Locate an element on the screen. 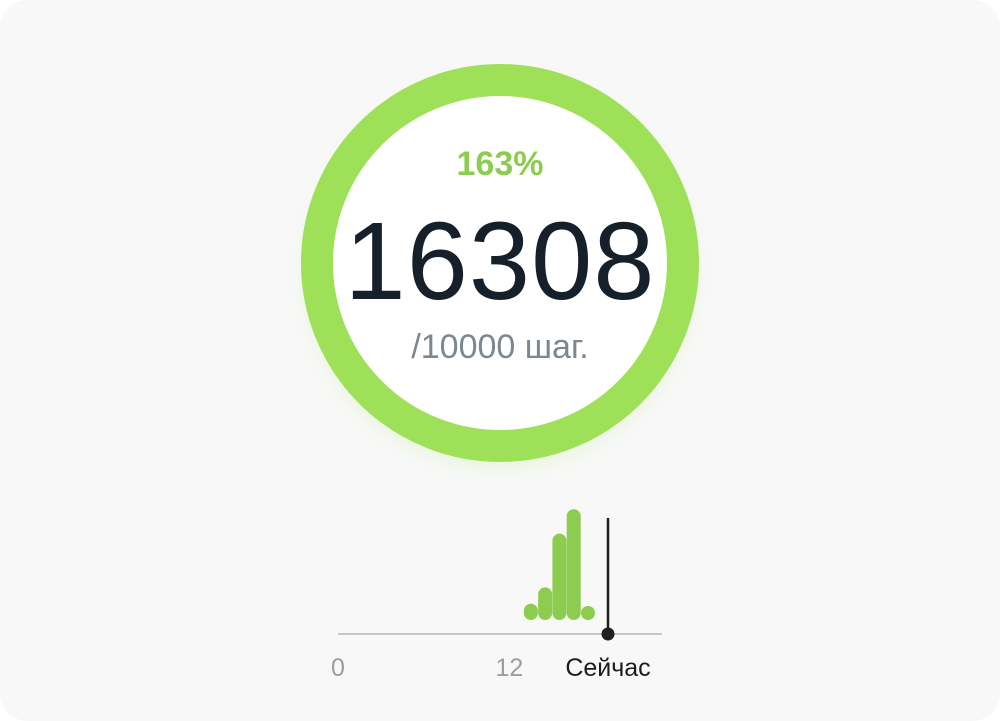 This screenshot has width=1000, height=721. x-tick-label-now: Сейчас is located at coordinates (608, 668).